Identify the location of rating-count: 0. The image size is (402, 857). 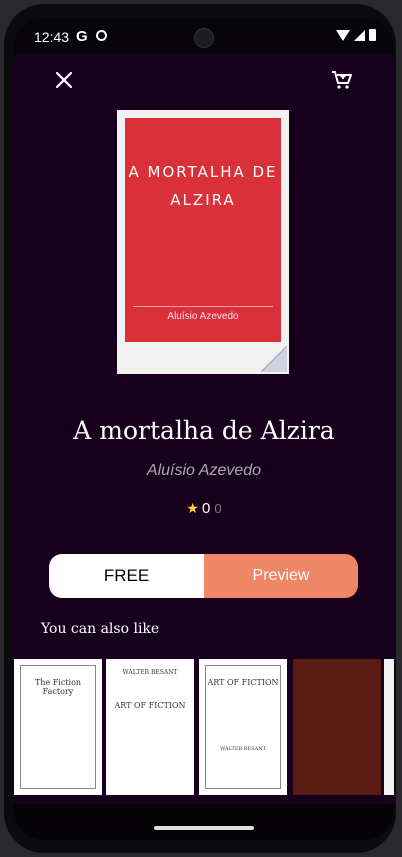
(218, 508).